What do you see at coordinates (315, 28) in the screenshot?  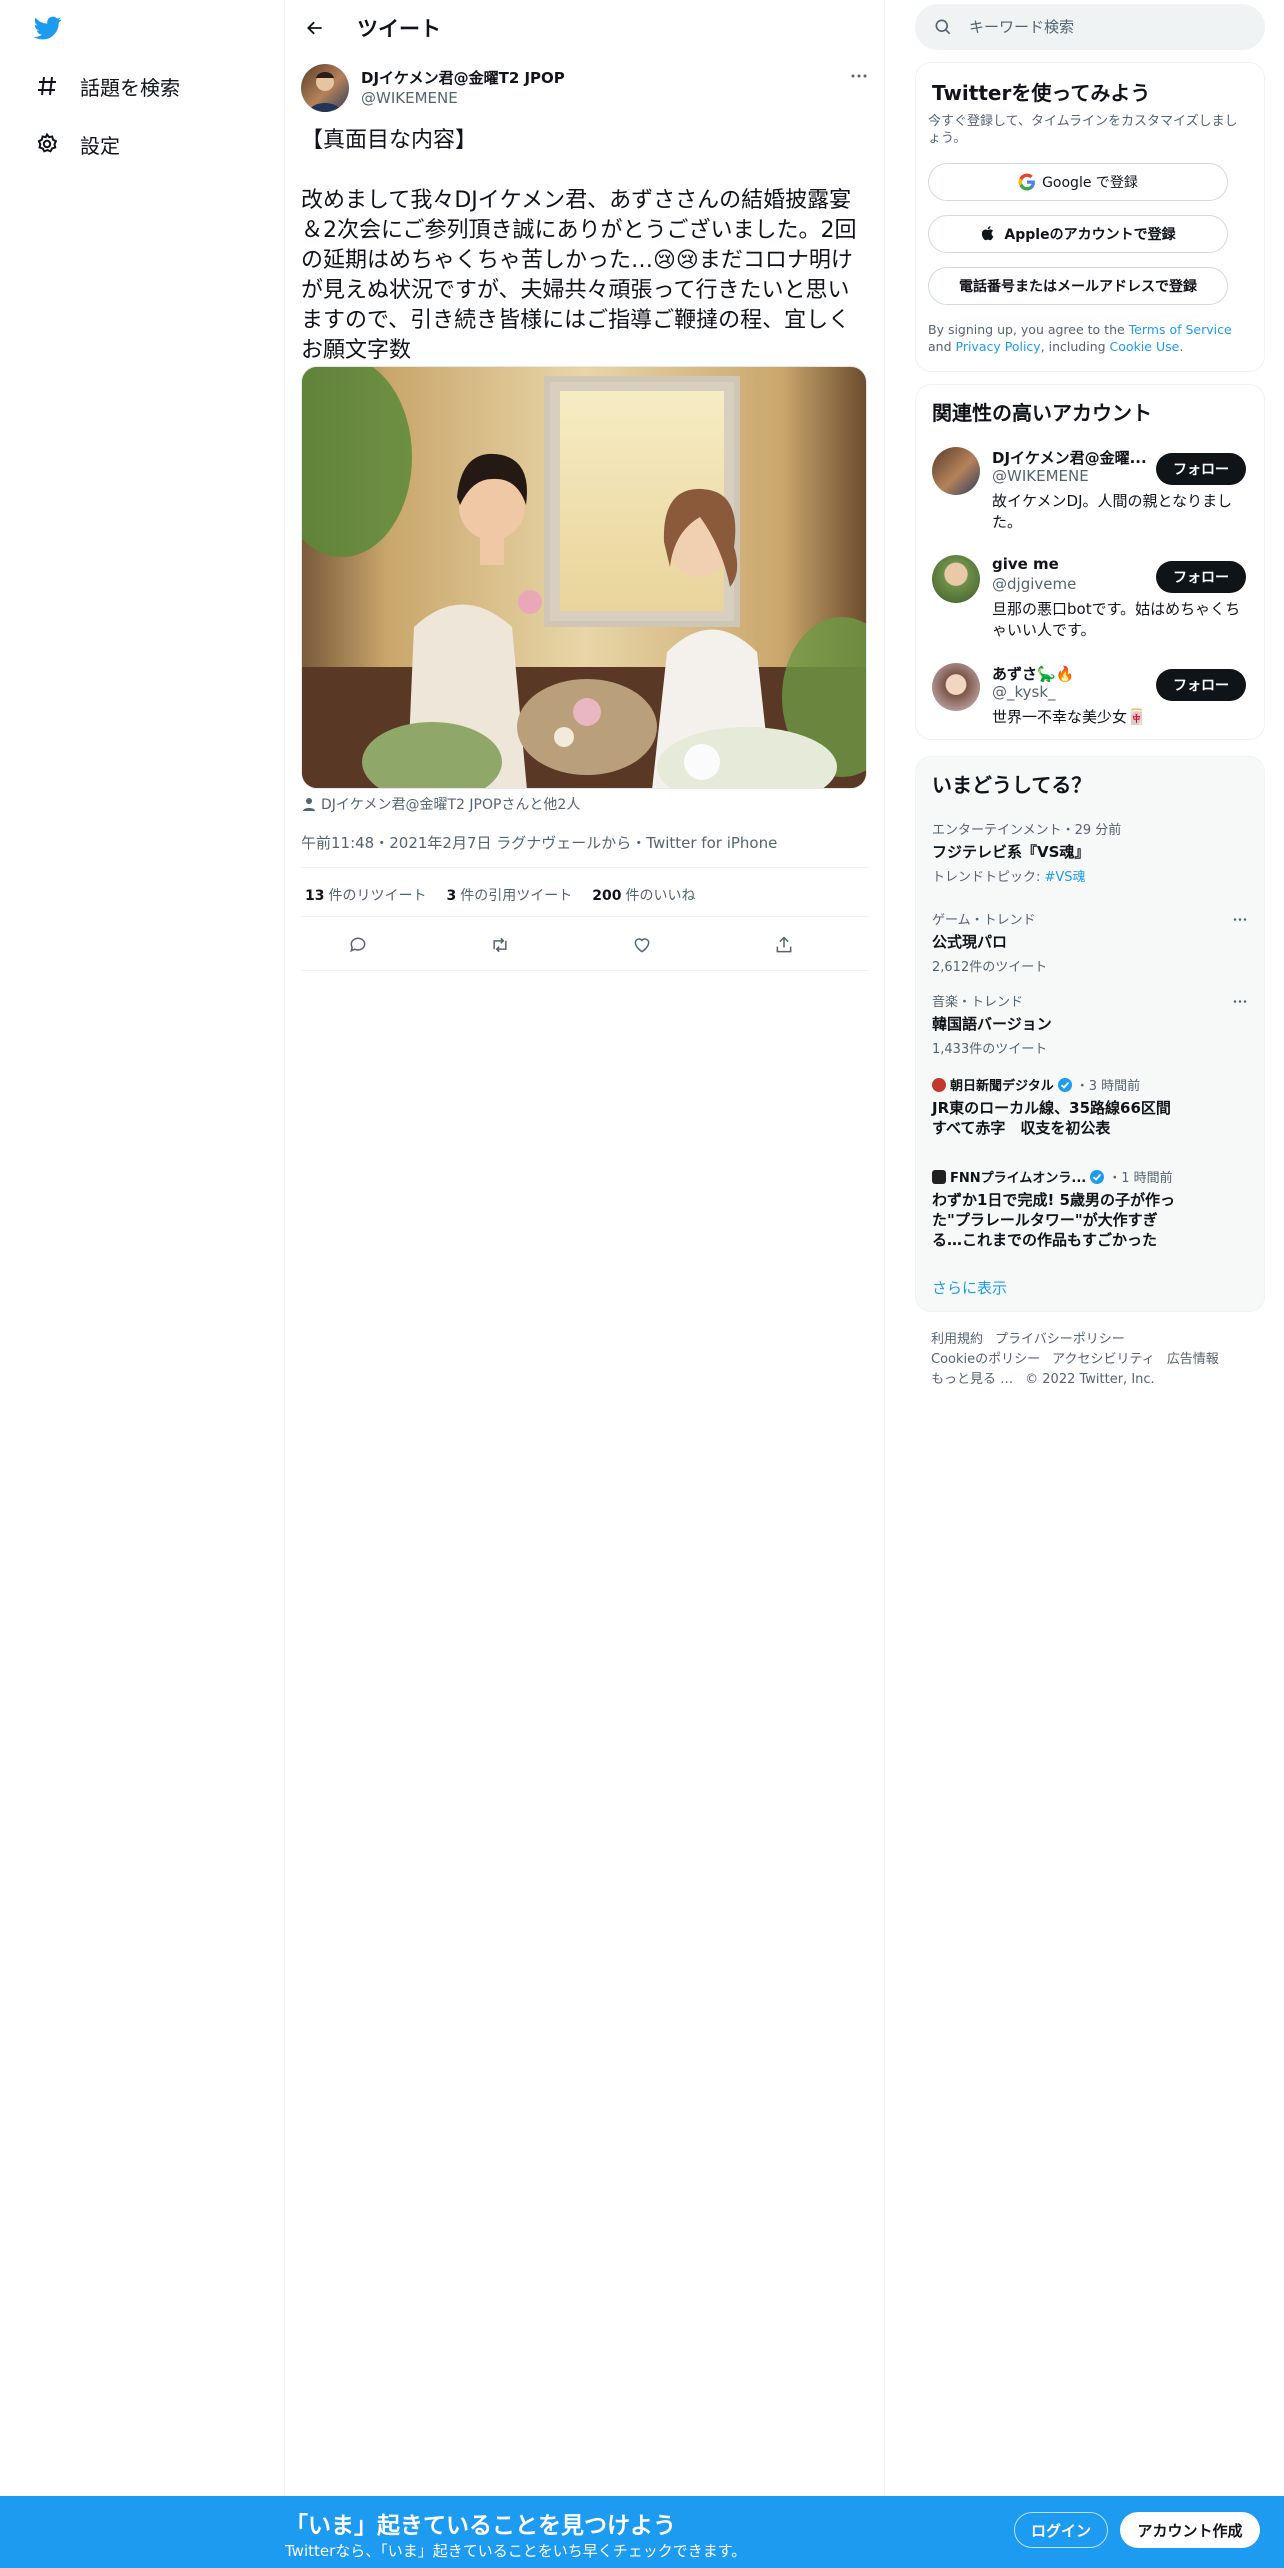 I see `back-arrow-icon` at bounding box center [315, 28].